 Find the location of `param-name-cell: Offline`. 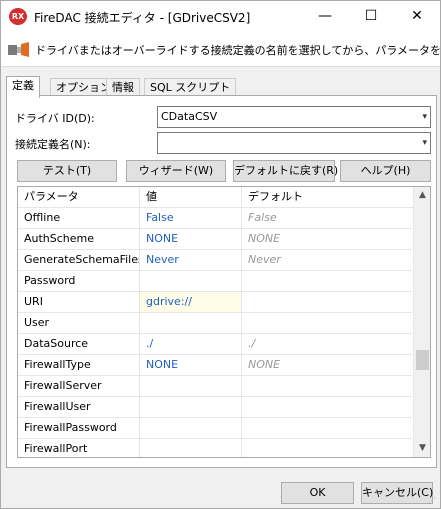

param-name-cell: Offline is located at coordinates (79, 218).